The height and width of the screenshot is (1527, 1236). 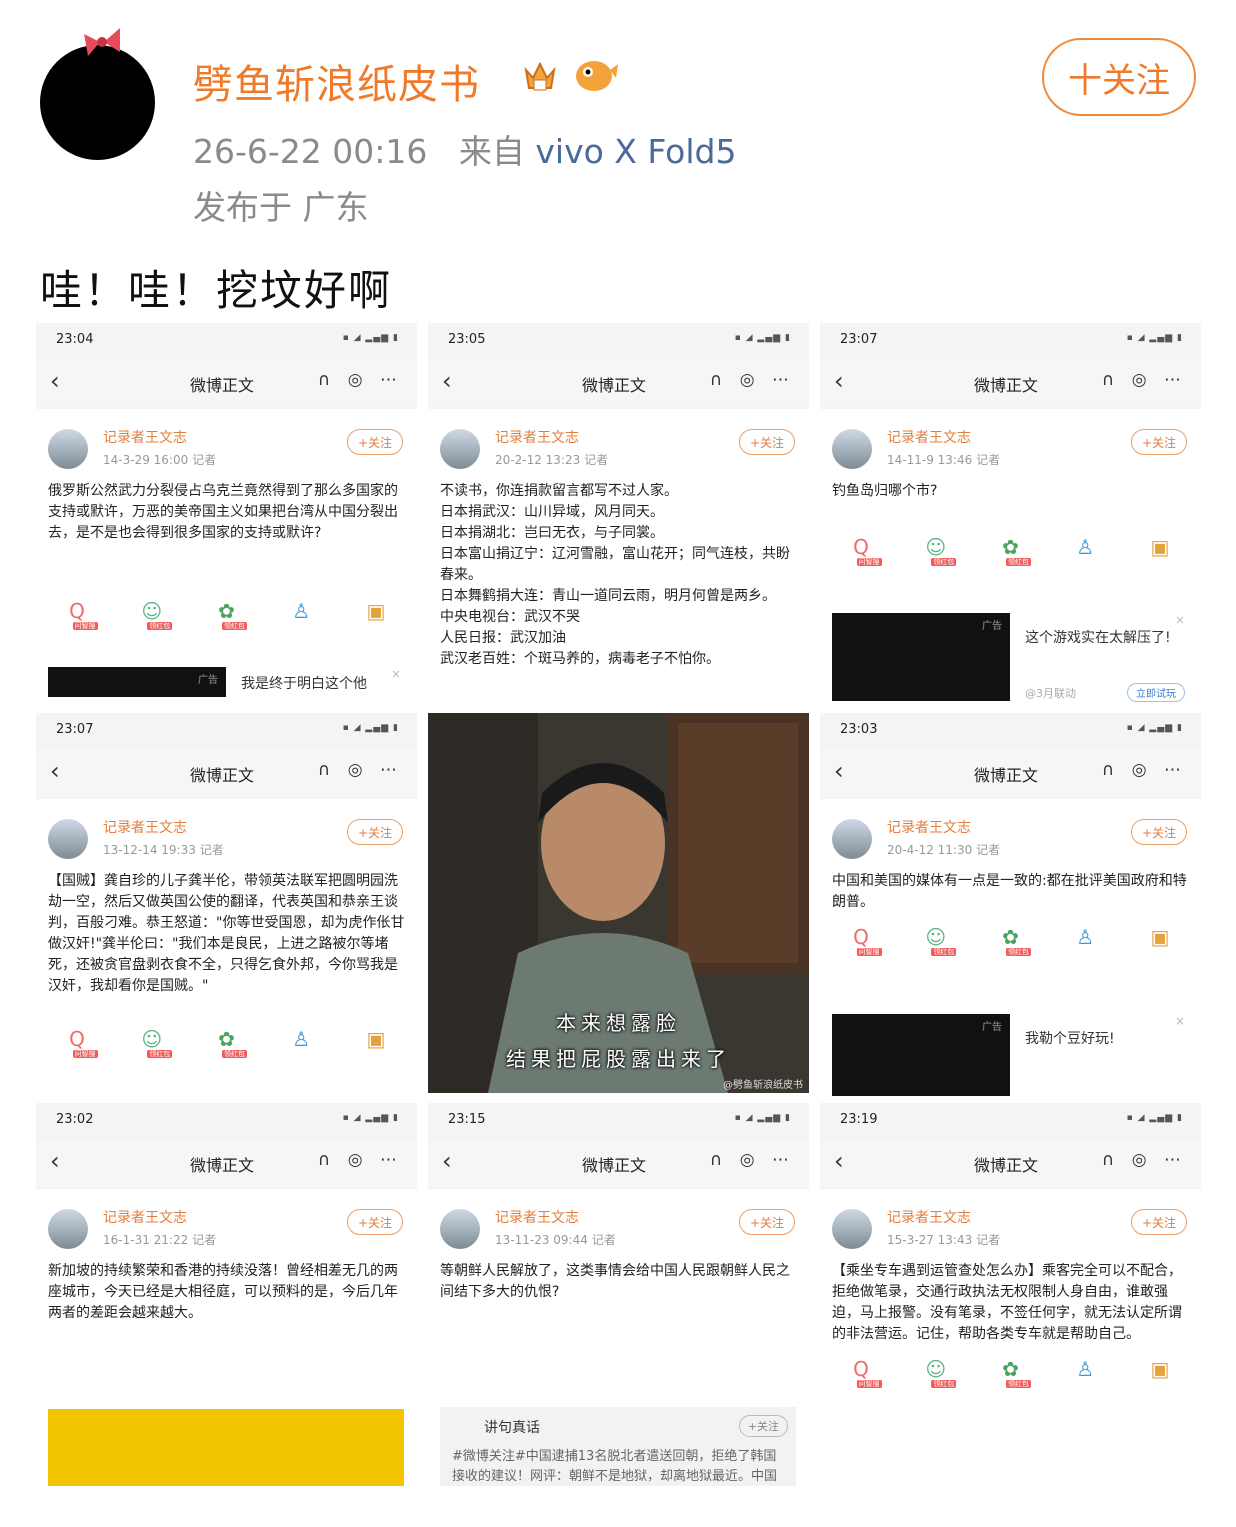 What do you see at coordinates (512, 1427) in the screenshot?
I see `quoted-author: 讲句真话` at bounding box center [512, 1427].